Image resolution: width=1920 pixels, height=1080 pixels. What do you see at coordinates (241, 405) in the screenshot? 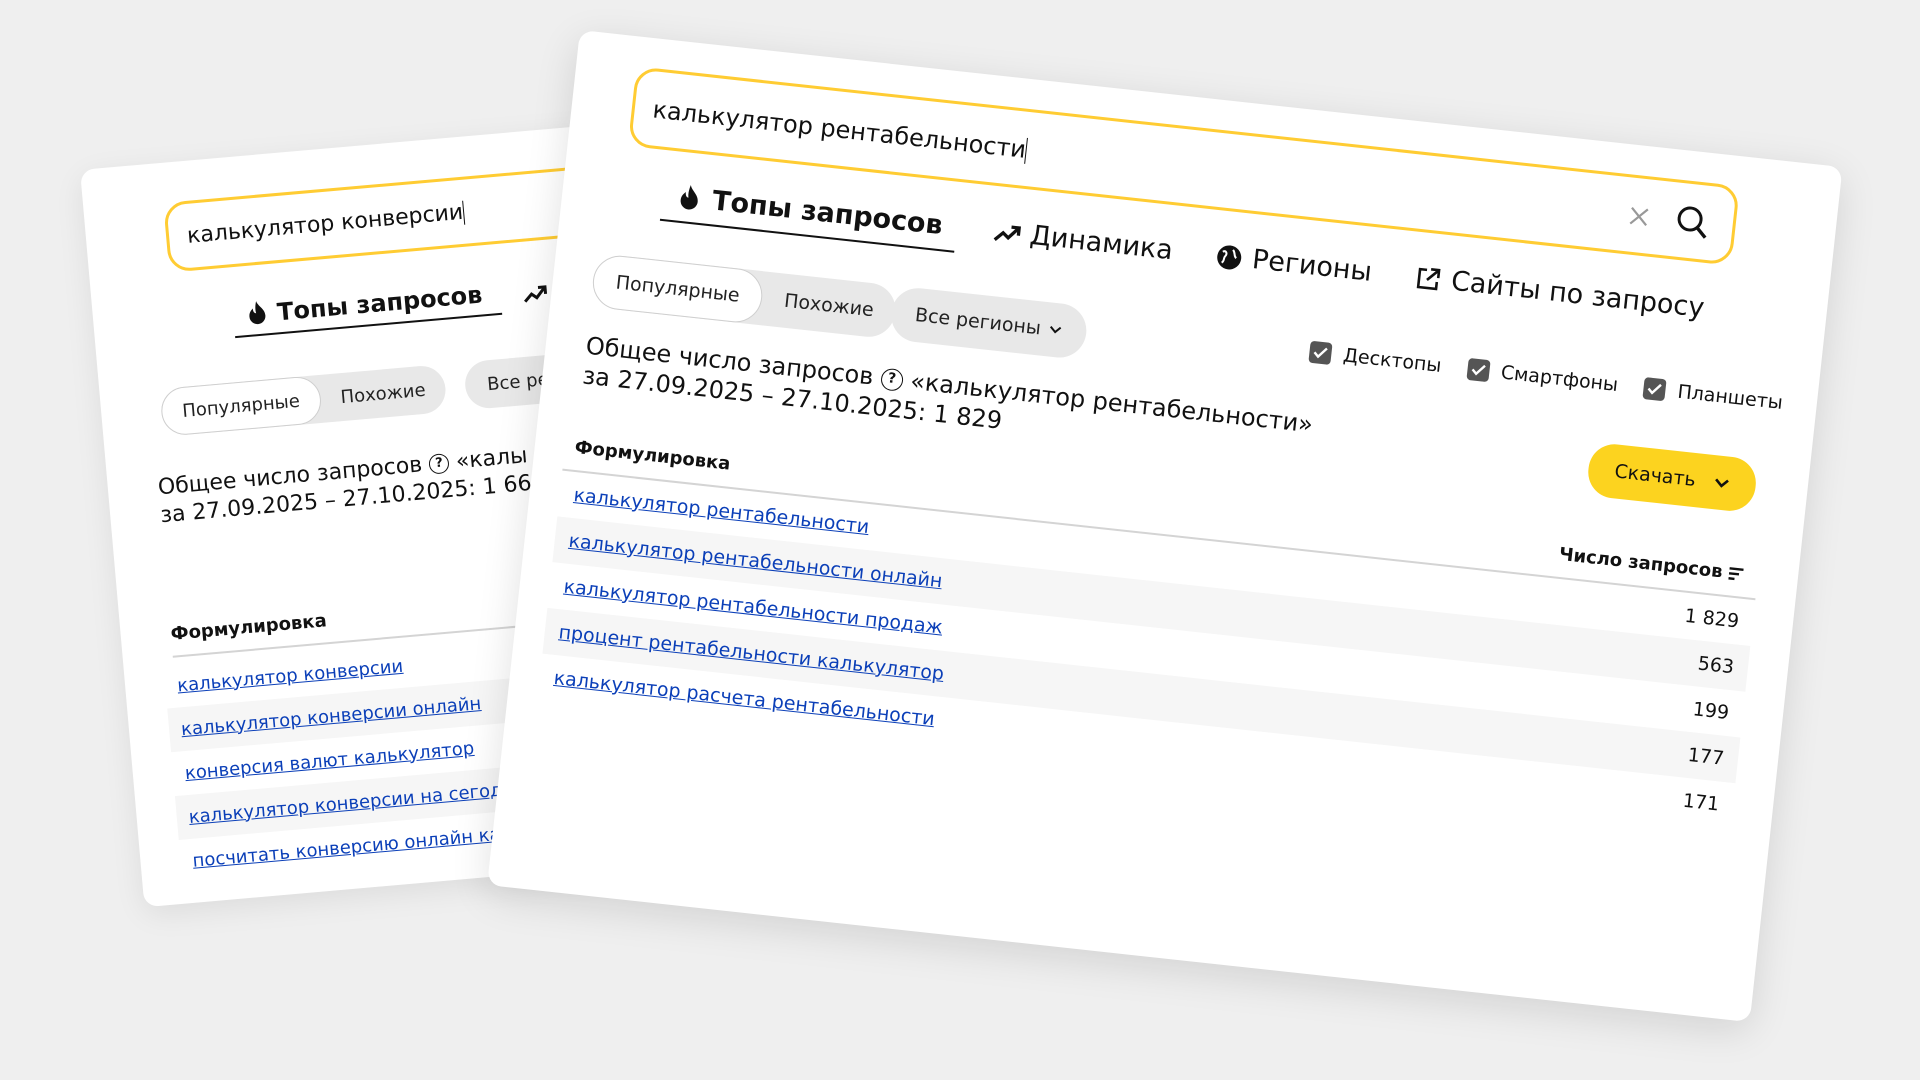
I see `back-segment-popular: Популярные` at bounding box center [241, 405].